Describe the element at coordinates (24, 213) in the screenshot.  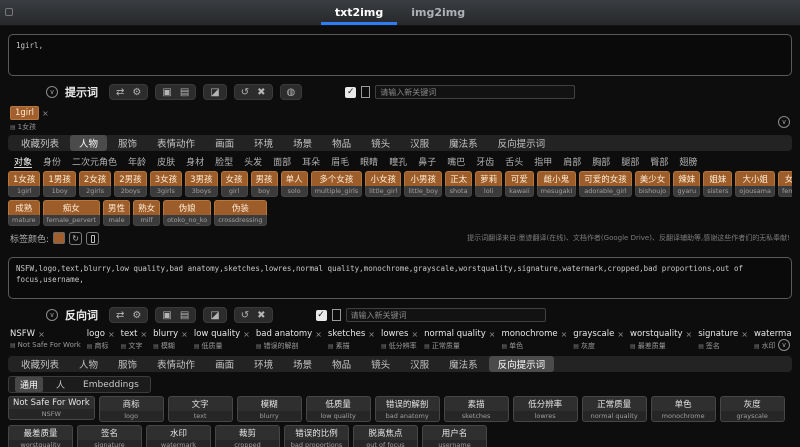
I see `prompt-tag-button: 成熟 mature` at that location.